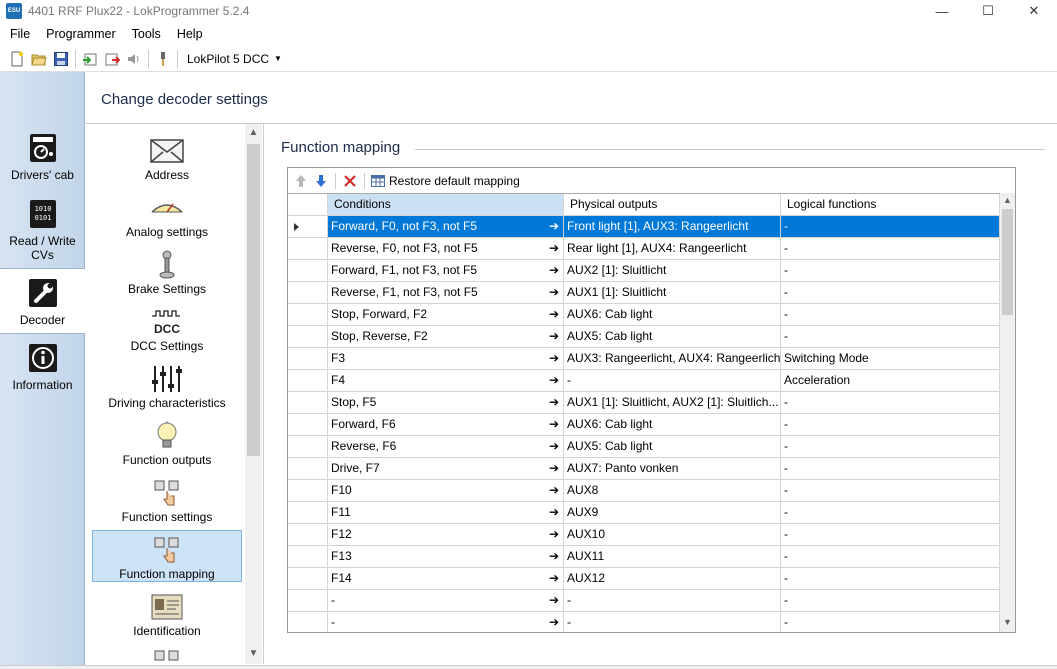 Image resolution: width=1057 pixels, height=669 pixels. I want to click on cell-conditions: Forward, F1, not F3, not F5 ➔, so click(446, 271).